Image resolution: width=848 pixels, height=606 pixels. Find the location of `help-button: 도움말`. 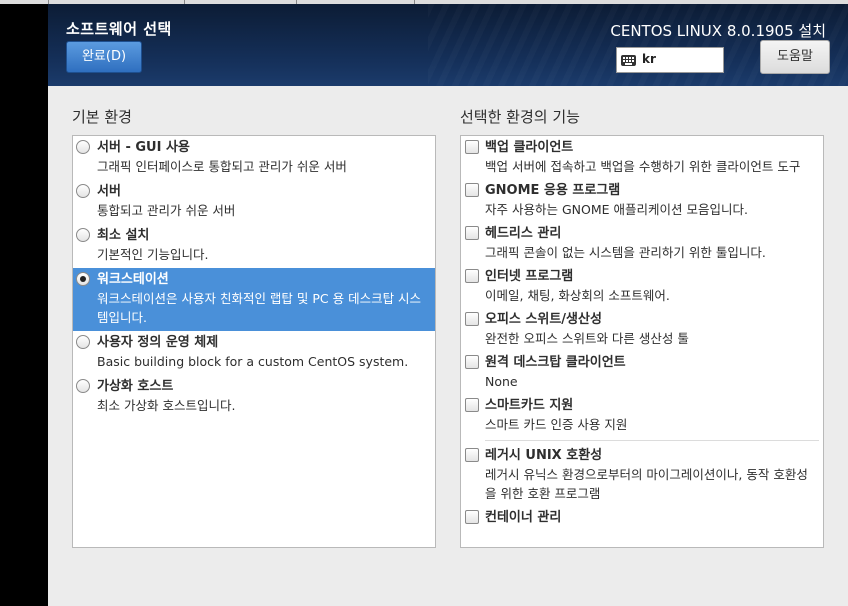

help-button: 도움말 is located at coordinates (795, 57).